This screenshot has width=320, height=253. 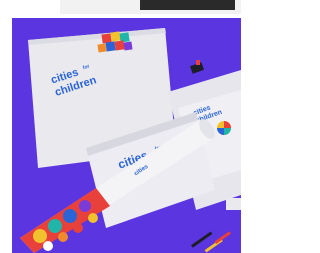 What do you see at coordinates (211, 242) in the screenshot?
I see `pens` at bounding box center [211, 242].